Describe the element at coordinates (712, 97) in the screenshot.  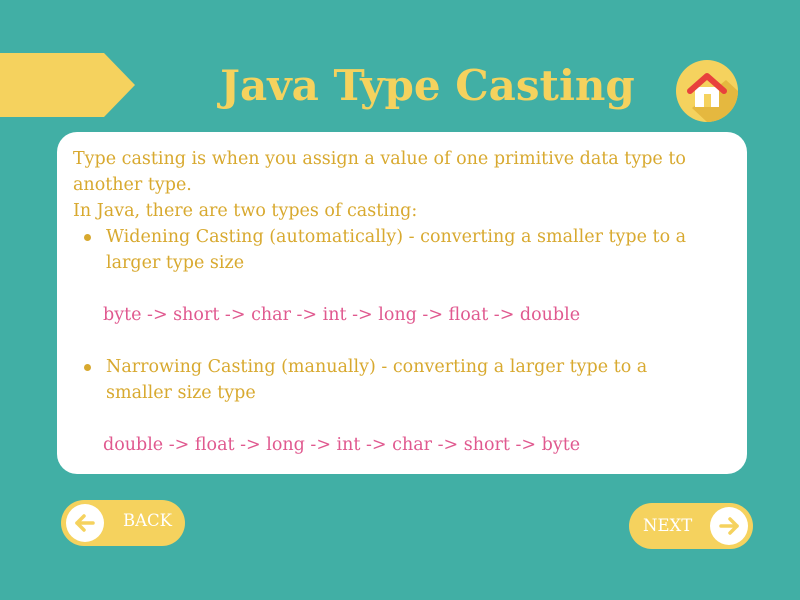
I see `home-icon` at that location.